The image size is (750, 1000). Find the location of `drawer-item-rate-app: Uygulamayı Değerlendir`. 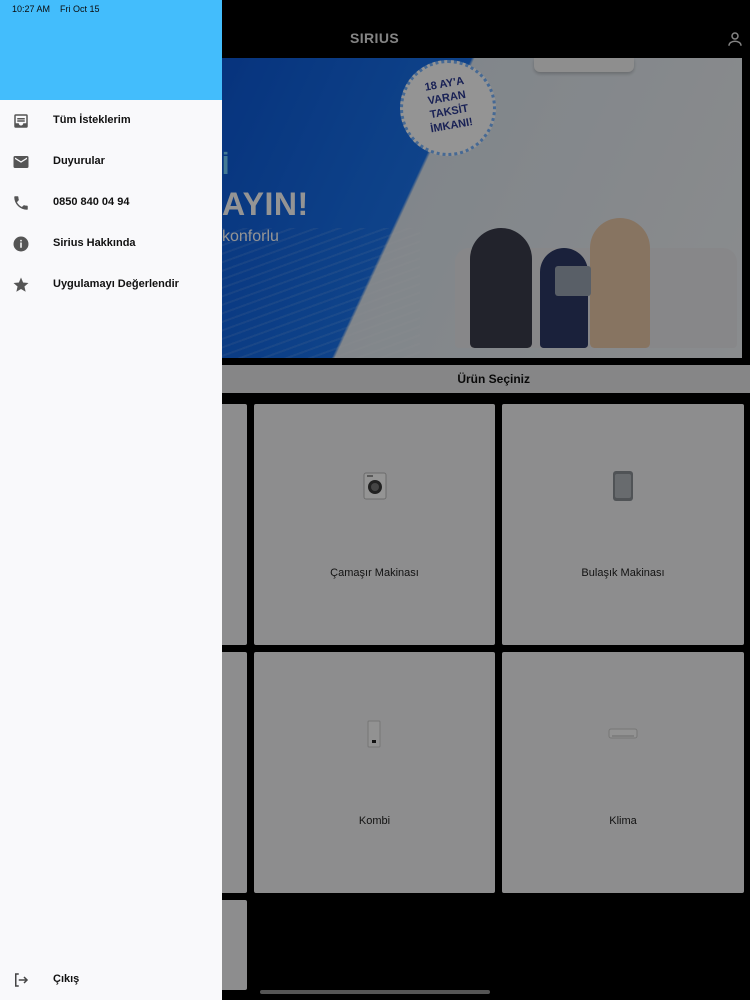

drawer-item-rate-app: Uygulamayı Değerlendir is located at coordinates (111, 284).